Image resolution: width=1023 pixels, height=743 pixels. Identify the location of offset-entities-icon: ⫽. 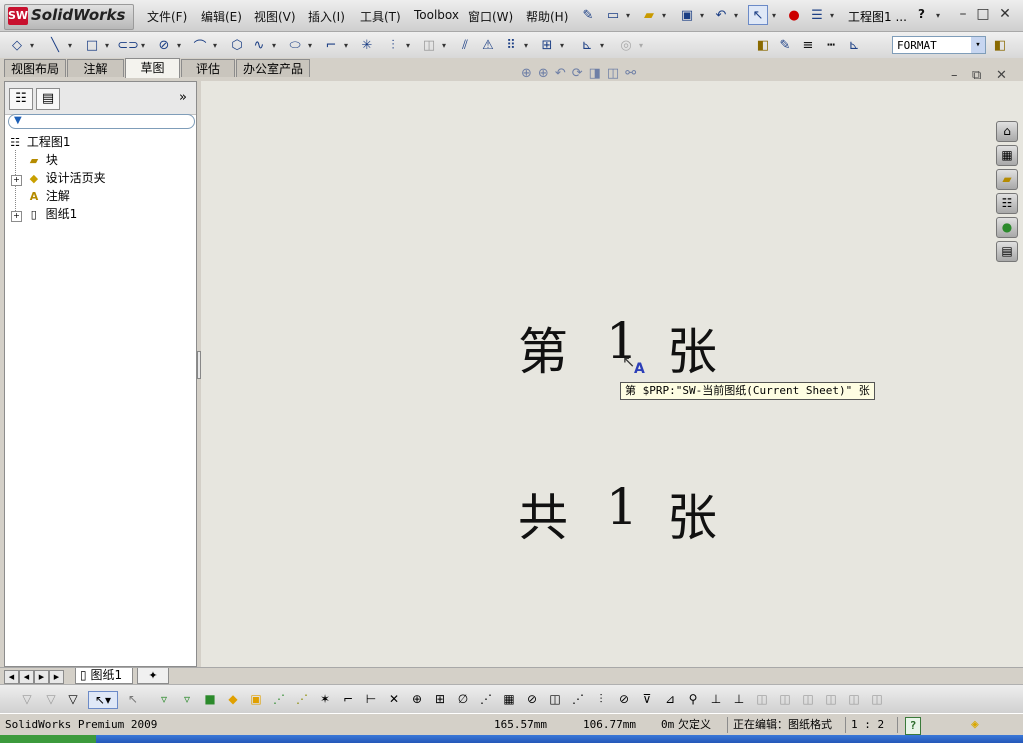
(465, 45).